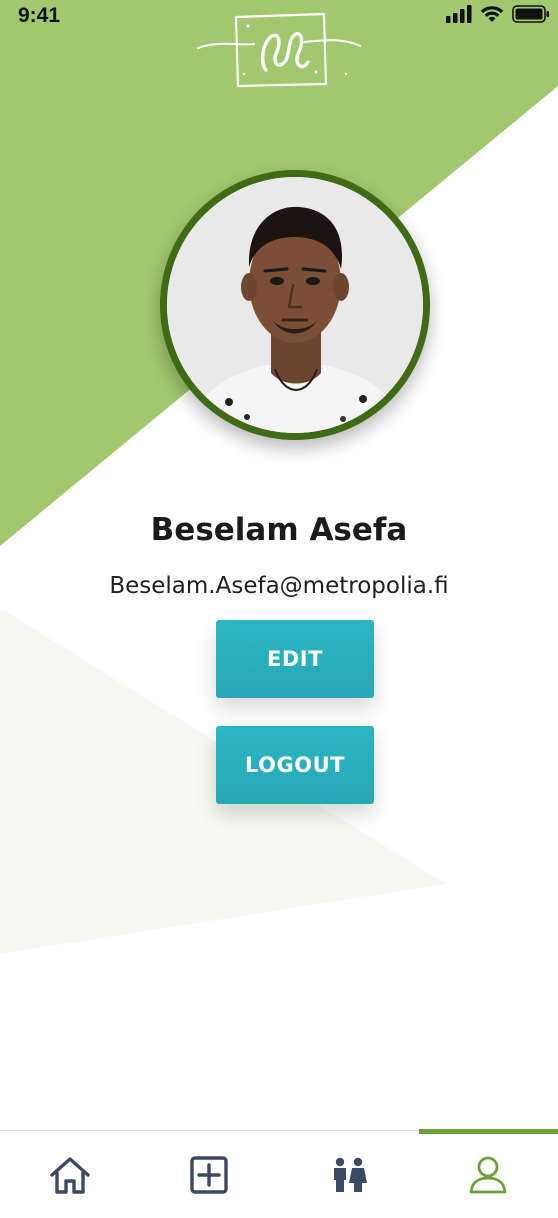  I want to click on nav-item-home, so click(70, 1174).